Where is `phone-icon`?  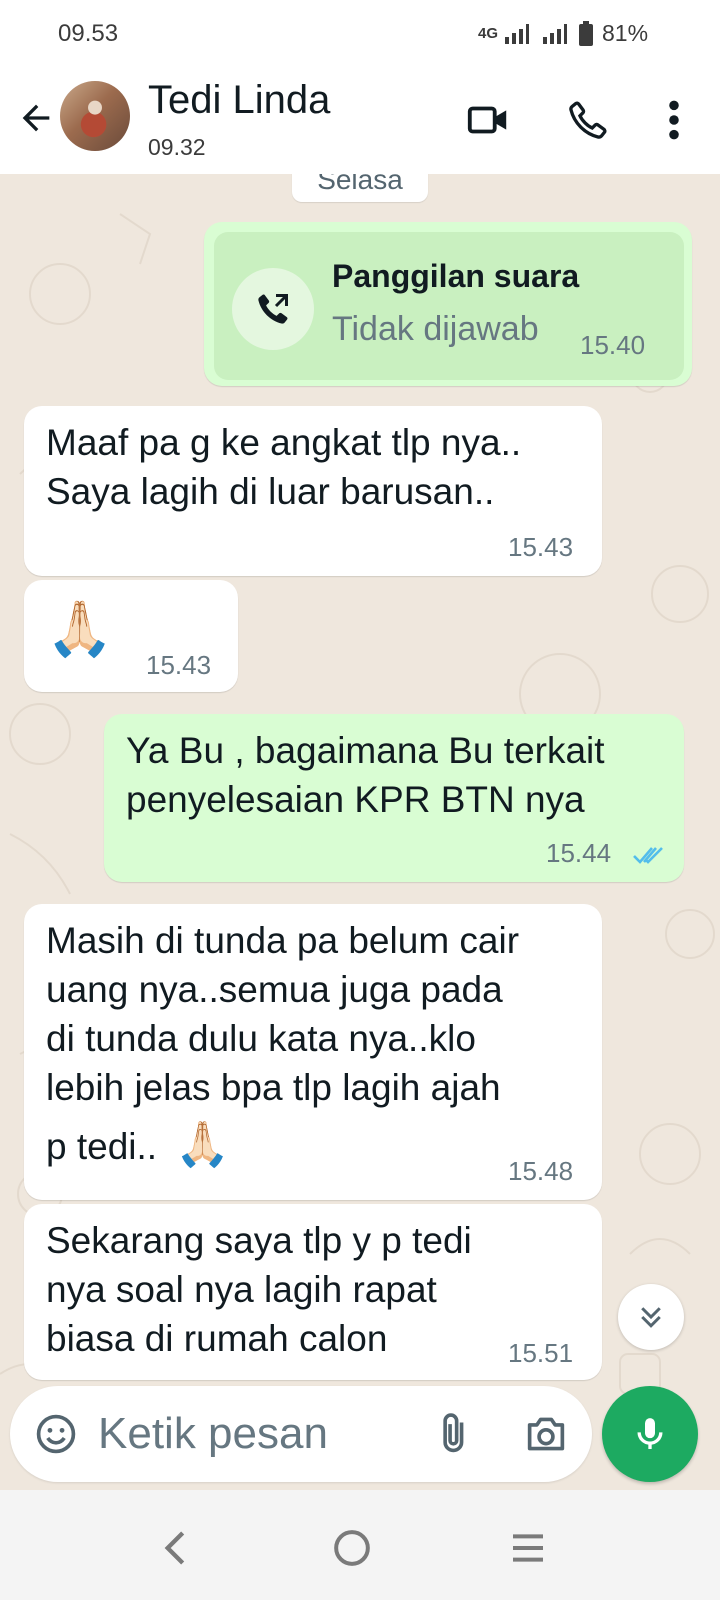
phone-icon is located at coordinates (588, 120).